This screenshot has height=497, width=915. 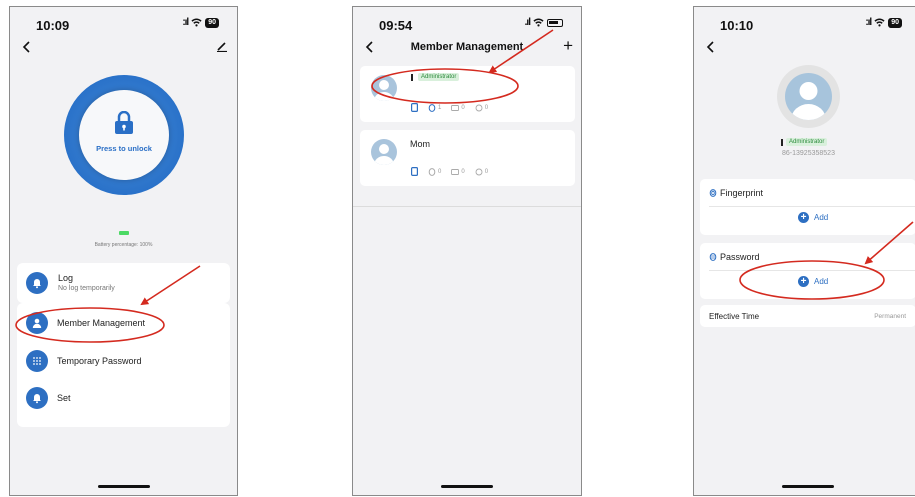 What do you see at coordinates (396, 25) in the screenshot?
I see `status-time: 09:54` at bounding box center [396, 25].